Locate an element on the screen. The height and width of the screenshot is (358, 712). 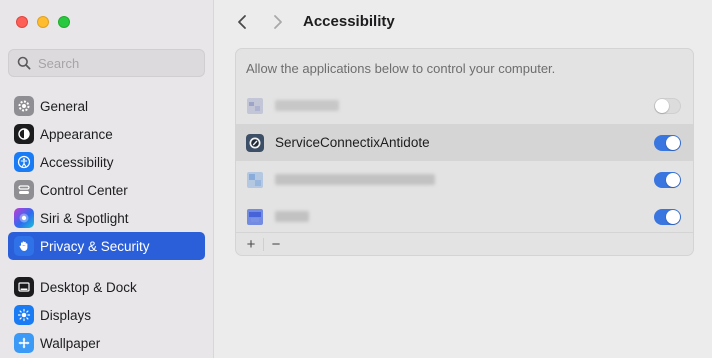
chevron-left-icon is located at coordinates (242, 22).